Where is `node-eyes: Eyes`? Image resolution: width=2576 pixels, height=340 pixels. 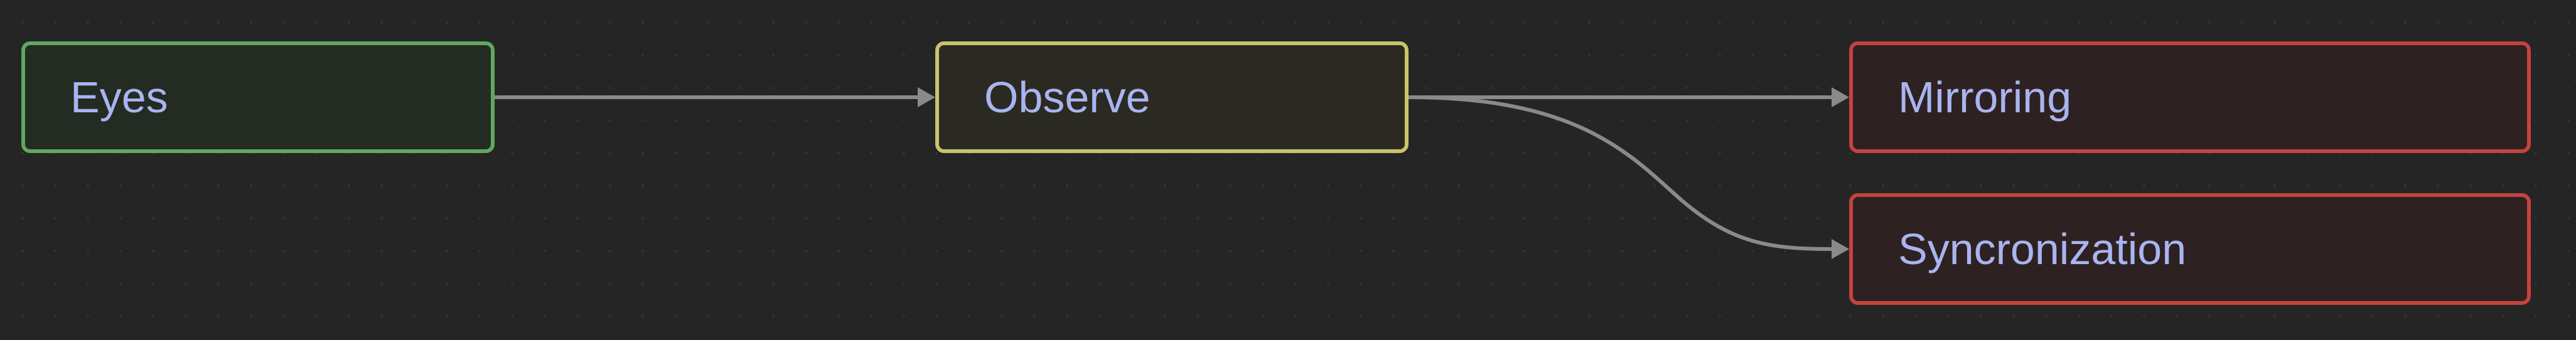 node-eyes: Eyes is located at coordinates (258, 97).